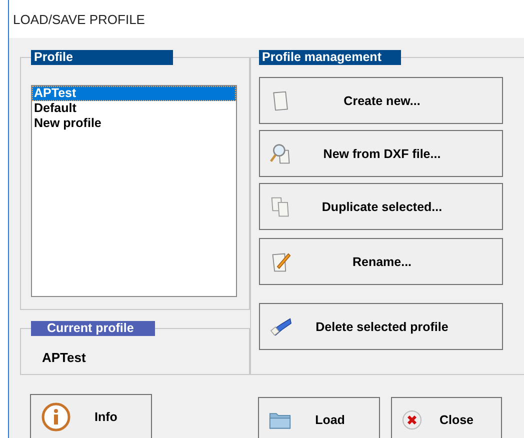 The image size is (524, 438). What do you see at coordinates (281, 327) in the screenshot?
I see `eraser-icon` at bounding box center [281, 327].